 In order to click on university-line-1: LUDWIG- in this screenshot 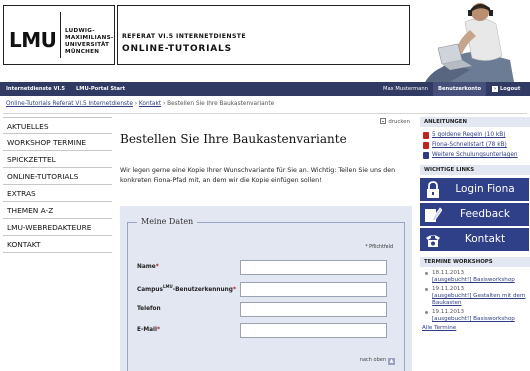, I will do `click(80, 31)`.